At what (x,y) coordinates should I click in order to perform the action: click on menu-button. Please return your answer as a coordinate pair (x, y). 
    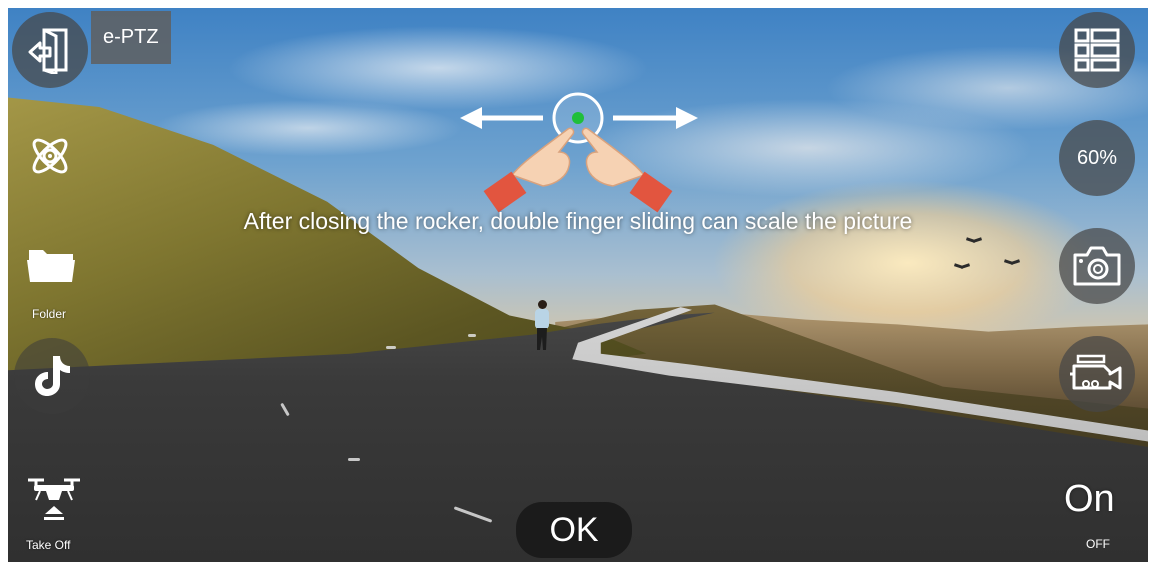
    Looking at the image, I should click on (1097, 50).